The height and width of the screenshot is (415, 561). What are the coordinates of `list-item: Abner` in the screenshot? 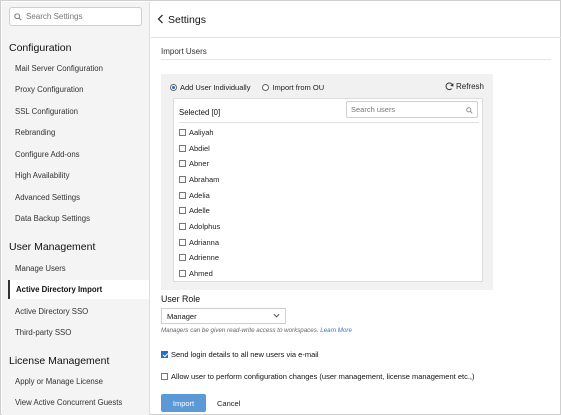 It's located at (194, 163).